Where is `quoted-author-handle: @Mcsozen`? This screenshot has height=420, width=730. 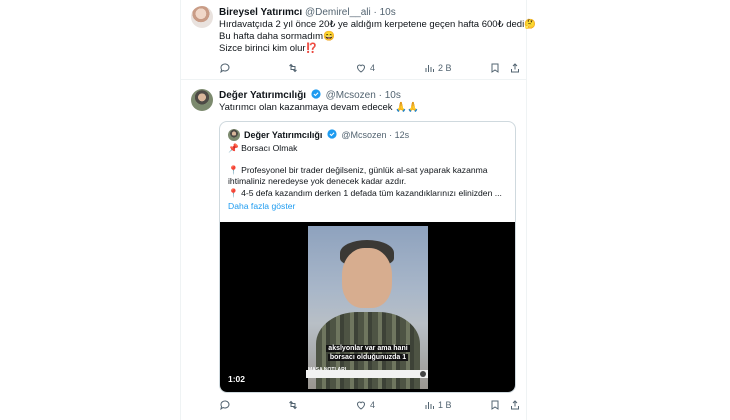 quoted-author-handle: @Mcsozen is located at coordinates (364, 135).